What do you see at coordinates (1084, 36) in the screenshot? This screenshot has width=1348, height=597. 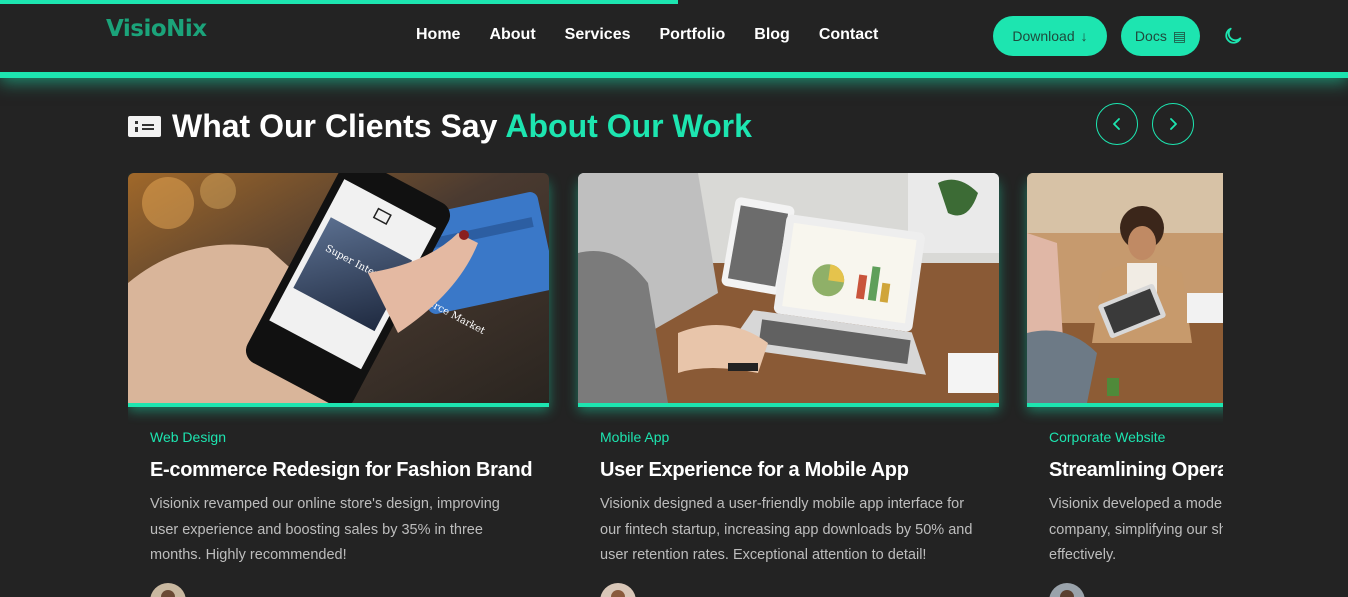 I see `arrow-down-icon: ↓` at bounding box center [1084, 36].